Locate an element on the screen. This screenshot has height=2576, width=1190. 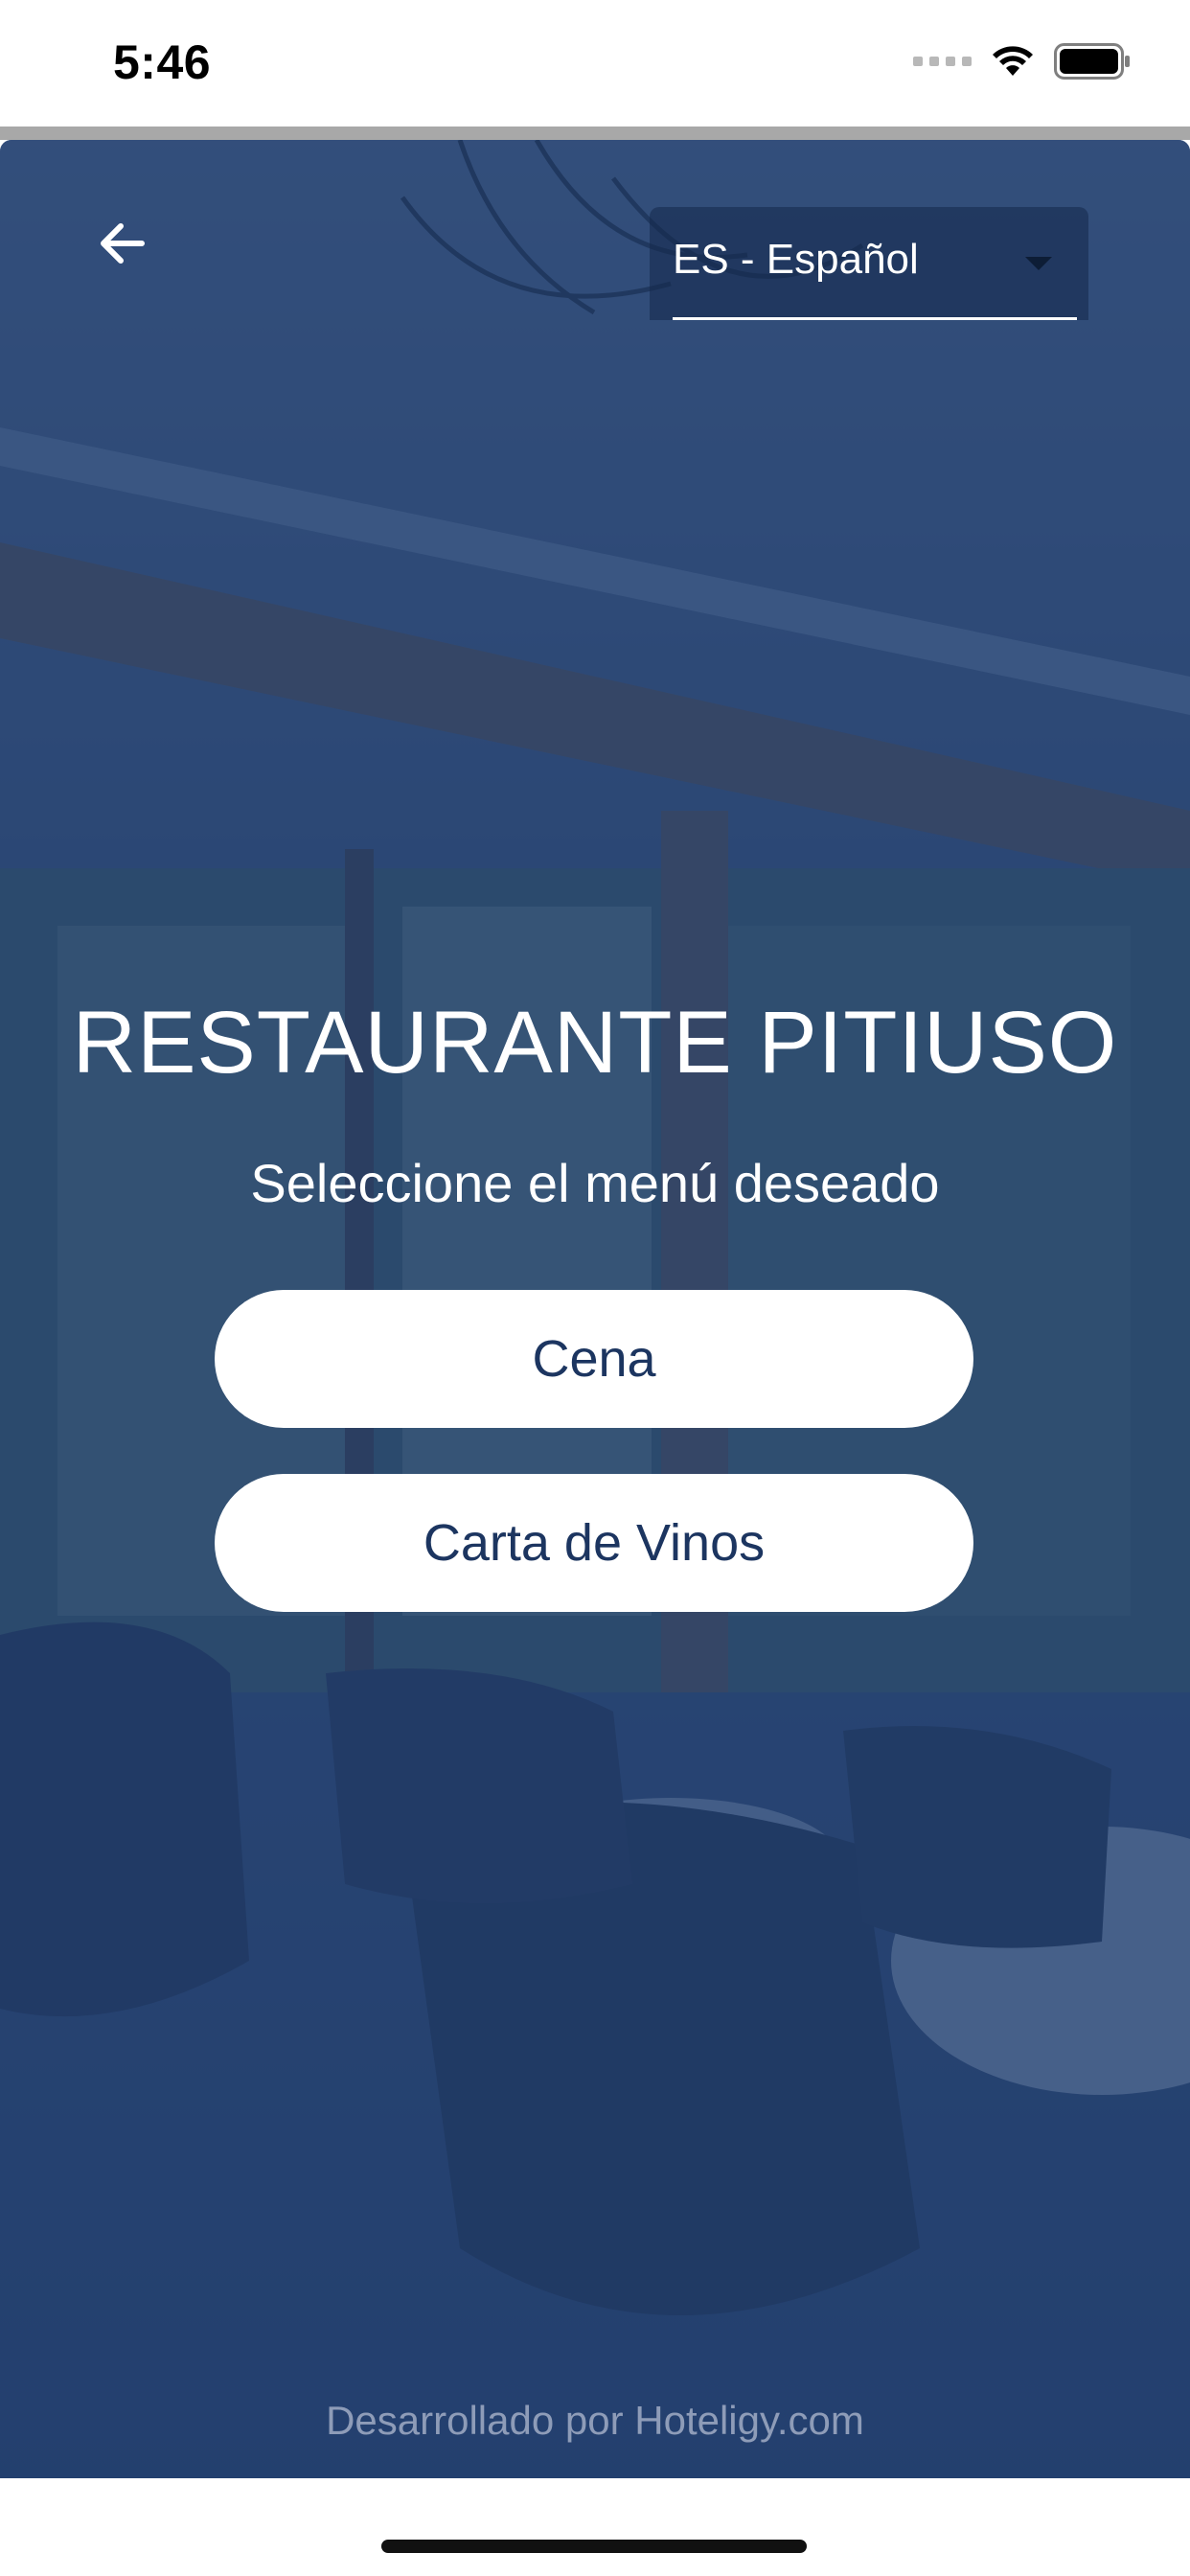
modal-backdrop-strip is located at coordinates (595, 133).